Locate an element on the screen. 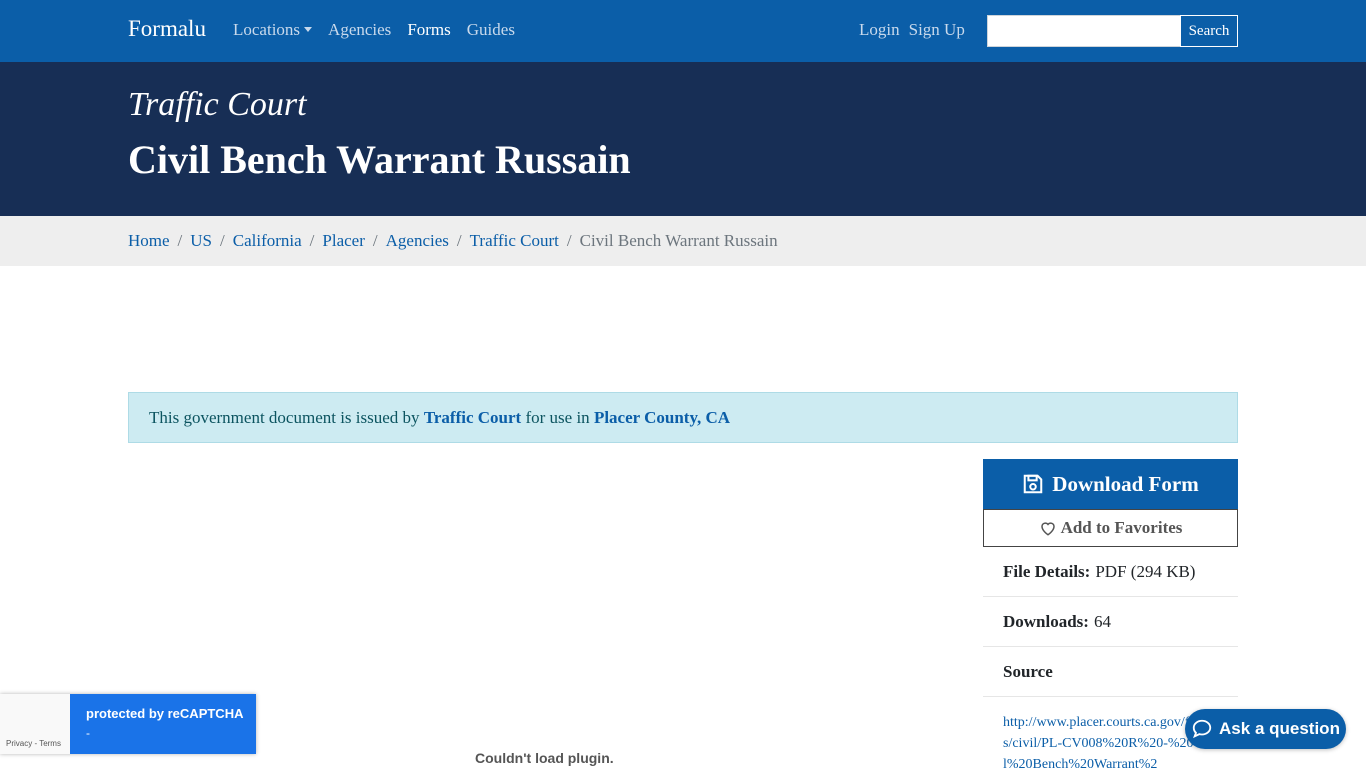 This screenshot has height=768, width=1366. nav-locations-label: Locations is located at coordinates (267, 29).